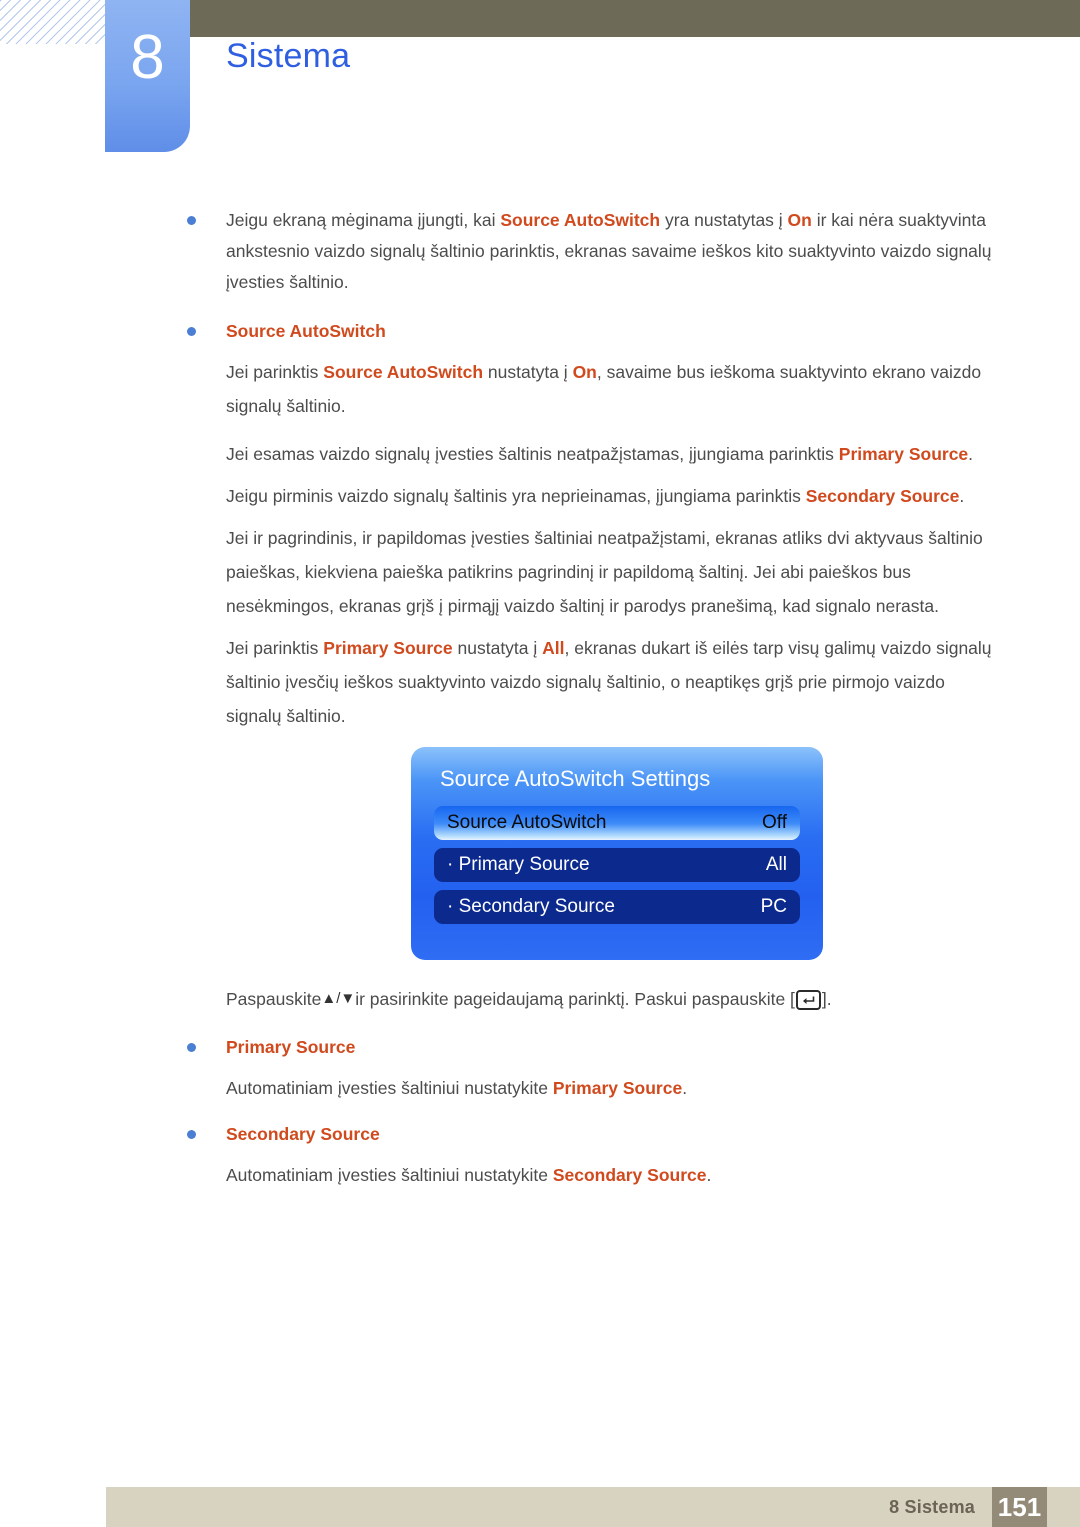  What do you see at coordinates (531, 906) in the screenshot?
I see `osd-row-label: · Secondary Source` at bounding box center [531, 906].